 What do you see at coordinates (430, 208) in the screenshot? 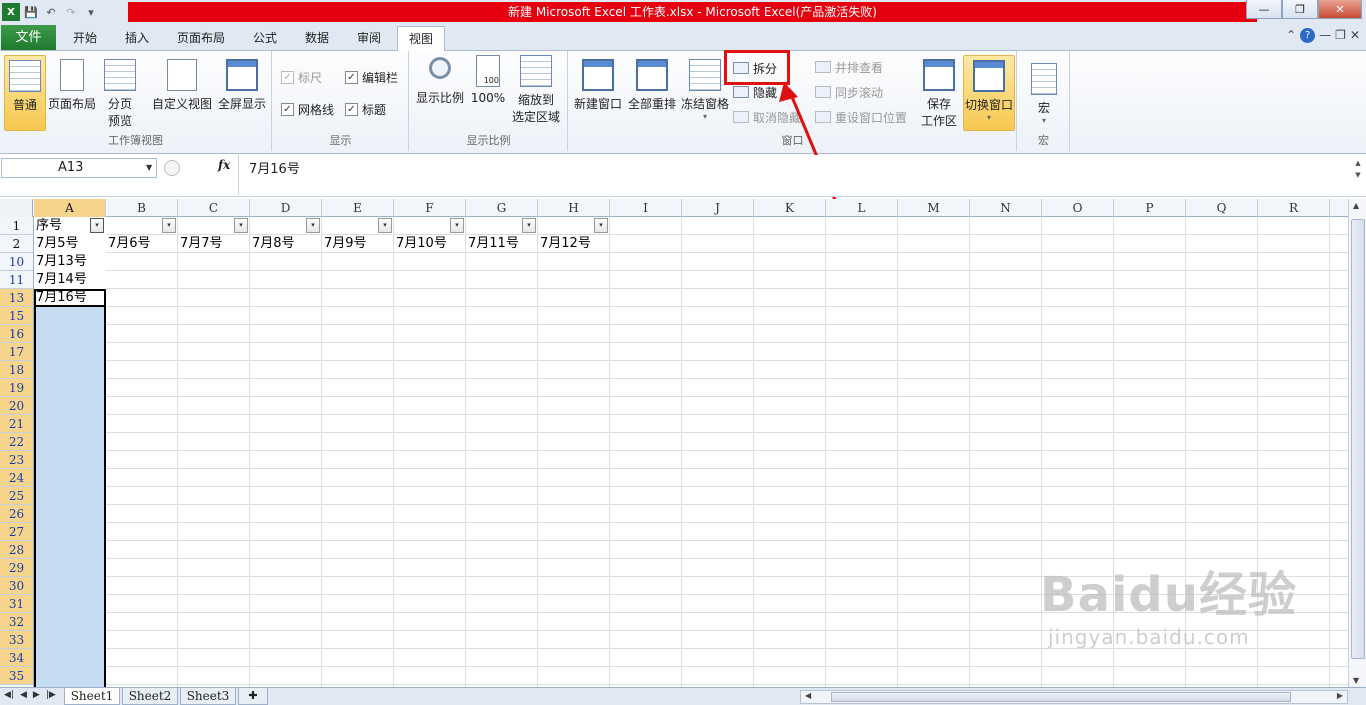
I see `col-header-F: F` at bounding box center [430, 208].